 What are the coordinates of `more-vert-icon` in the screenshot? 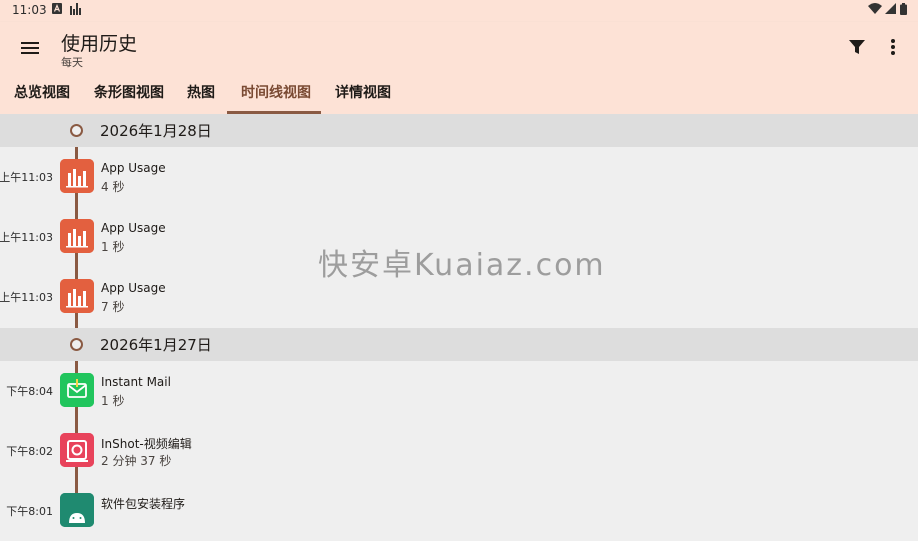 It's located at (893, 47).